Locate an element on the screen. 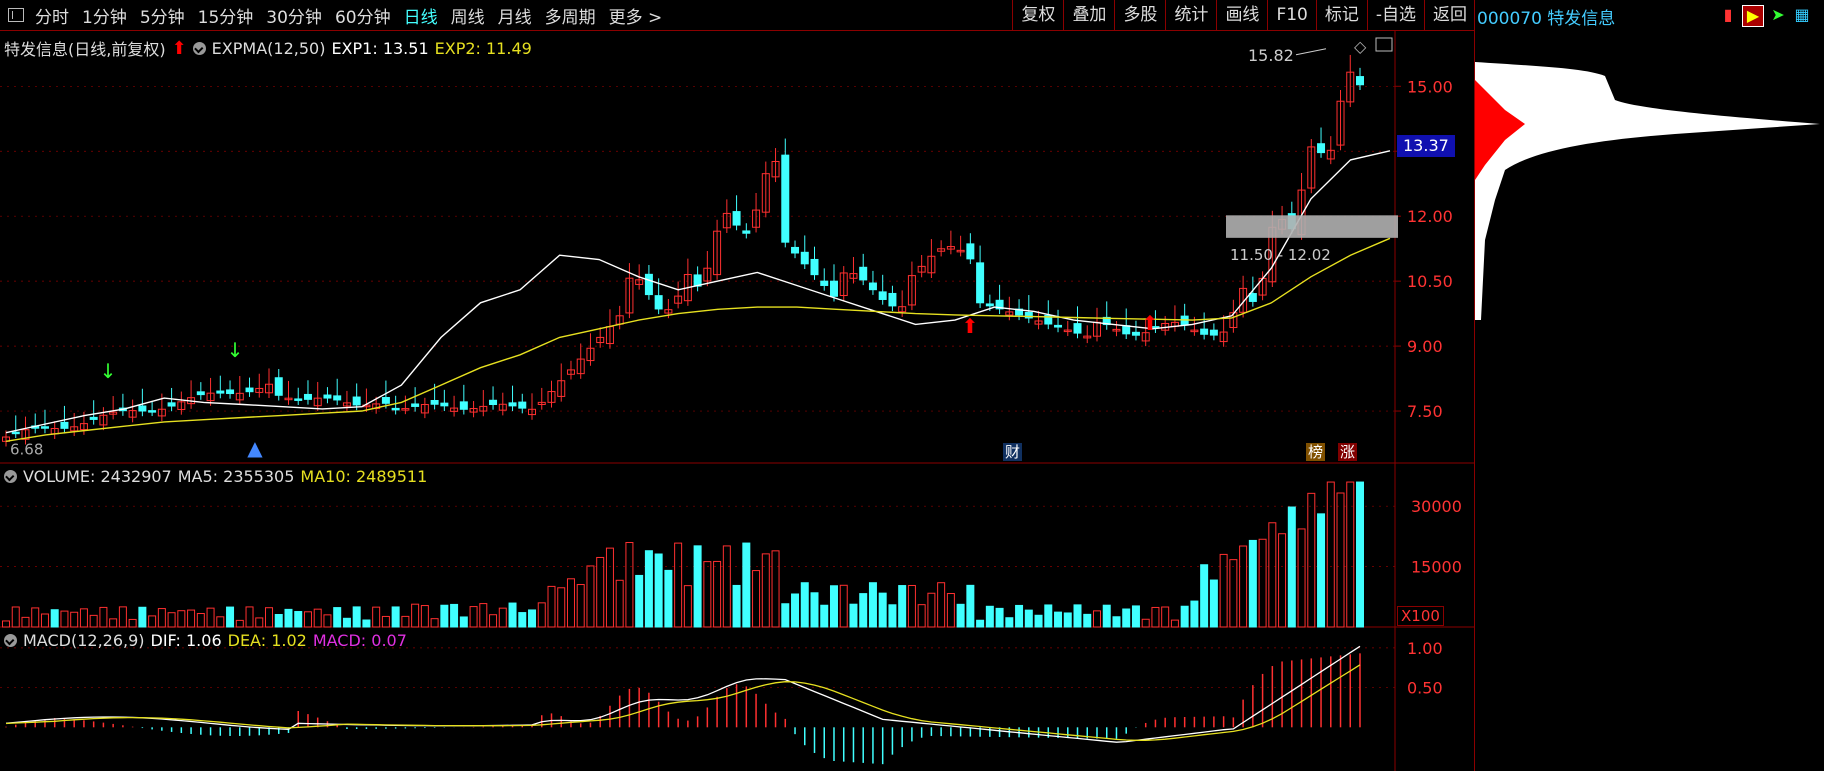  dea-value: DEA: 1.02 is located at coordinates (267, 640).